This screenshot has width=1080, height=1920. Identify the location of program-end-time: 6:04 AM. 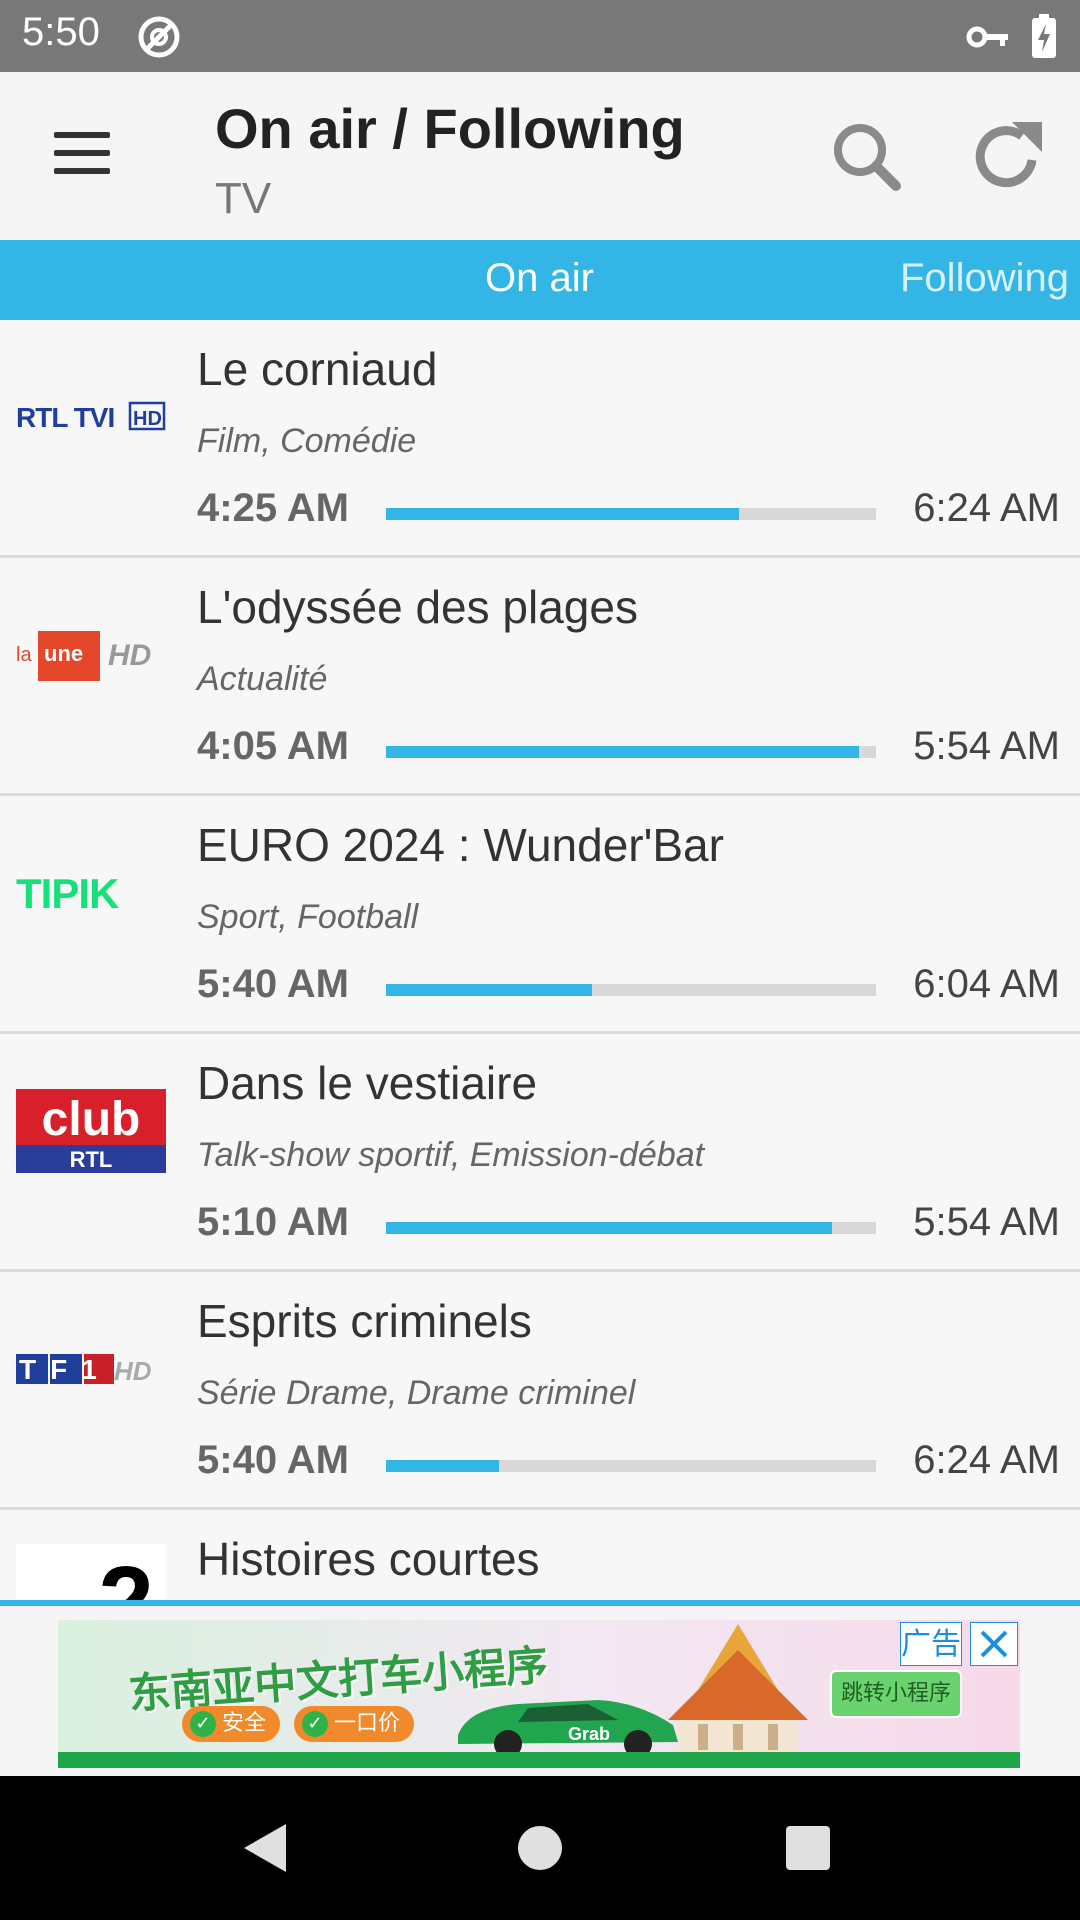
(986, 984).